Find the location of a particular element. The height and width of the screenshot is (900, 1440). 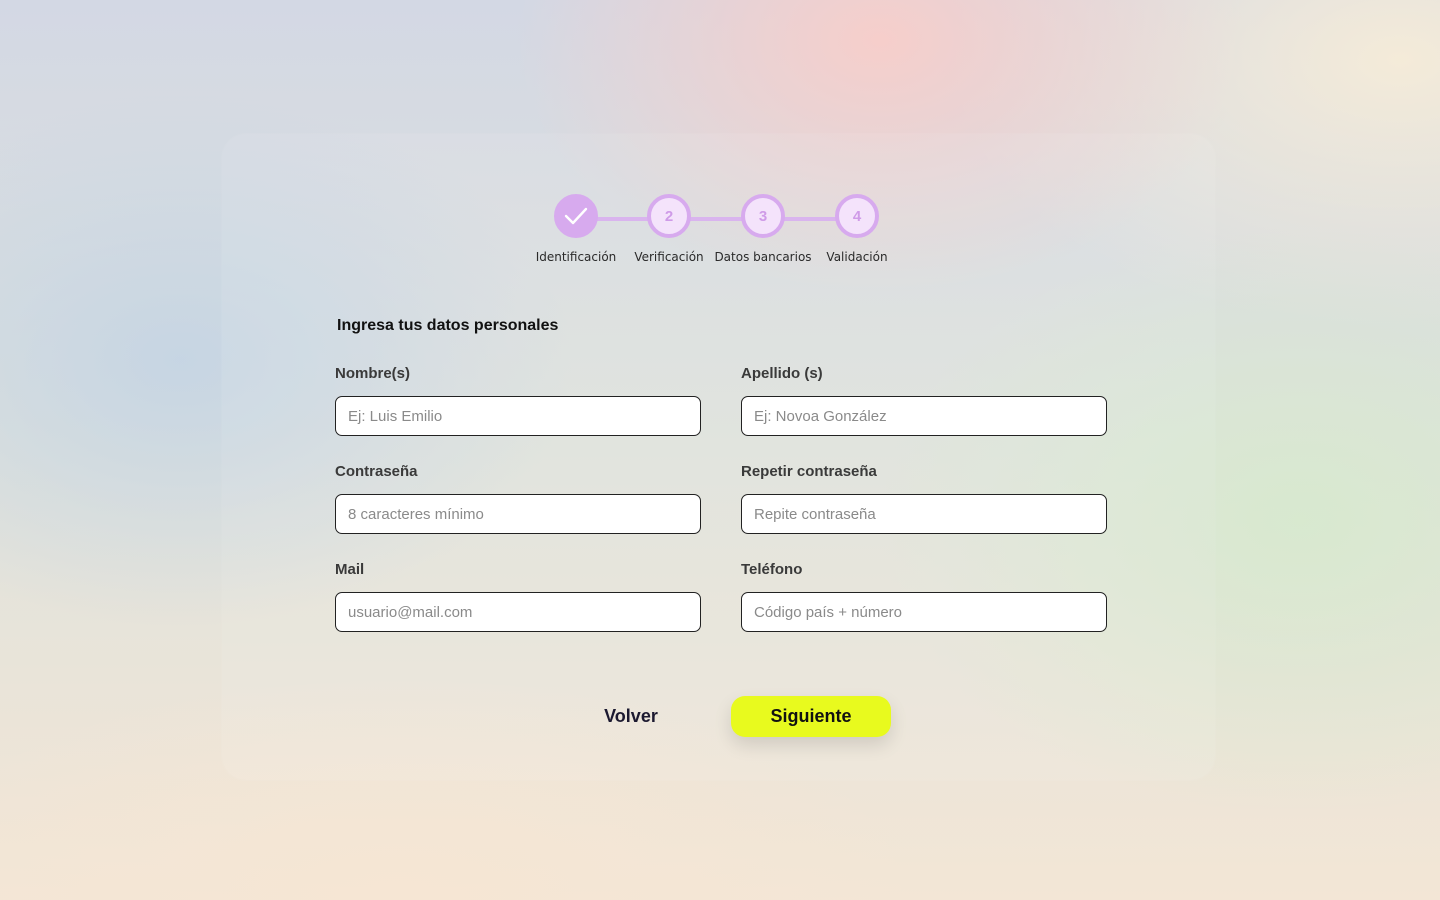

back-button: Volver is located at coordinates (631, 716).